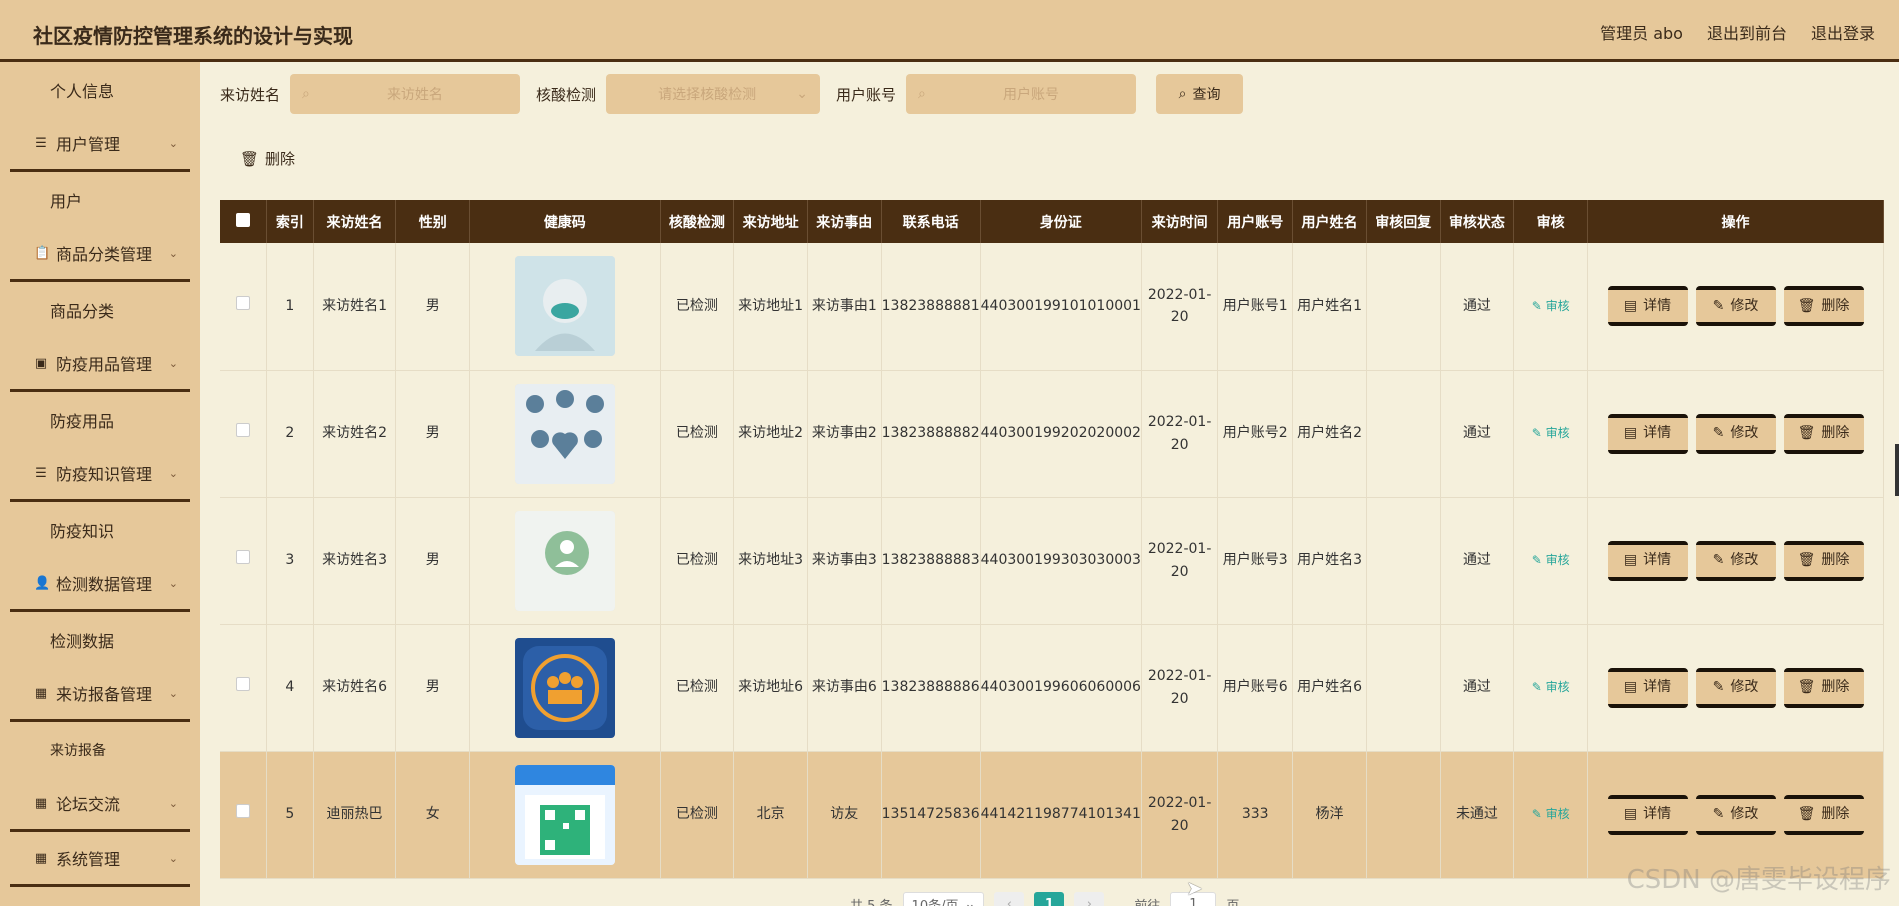 This screenshot has height=906, width=1899. Describe the element at coordinates (414, 95) in the screenshot. I see `visitor-name-placeholder: 来访姓名` at that location.